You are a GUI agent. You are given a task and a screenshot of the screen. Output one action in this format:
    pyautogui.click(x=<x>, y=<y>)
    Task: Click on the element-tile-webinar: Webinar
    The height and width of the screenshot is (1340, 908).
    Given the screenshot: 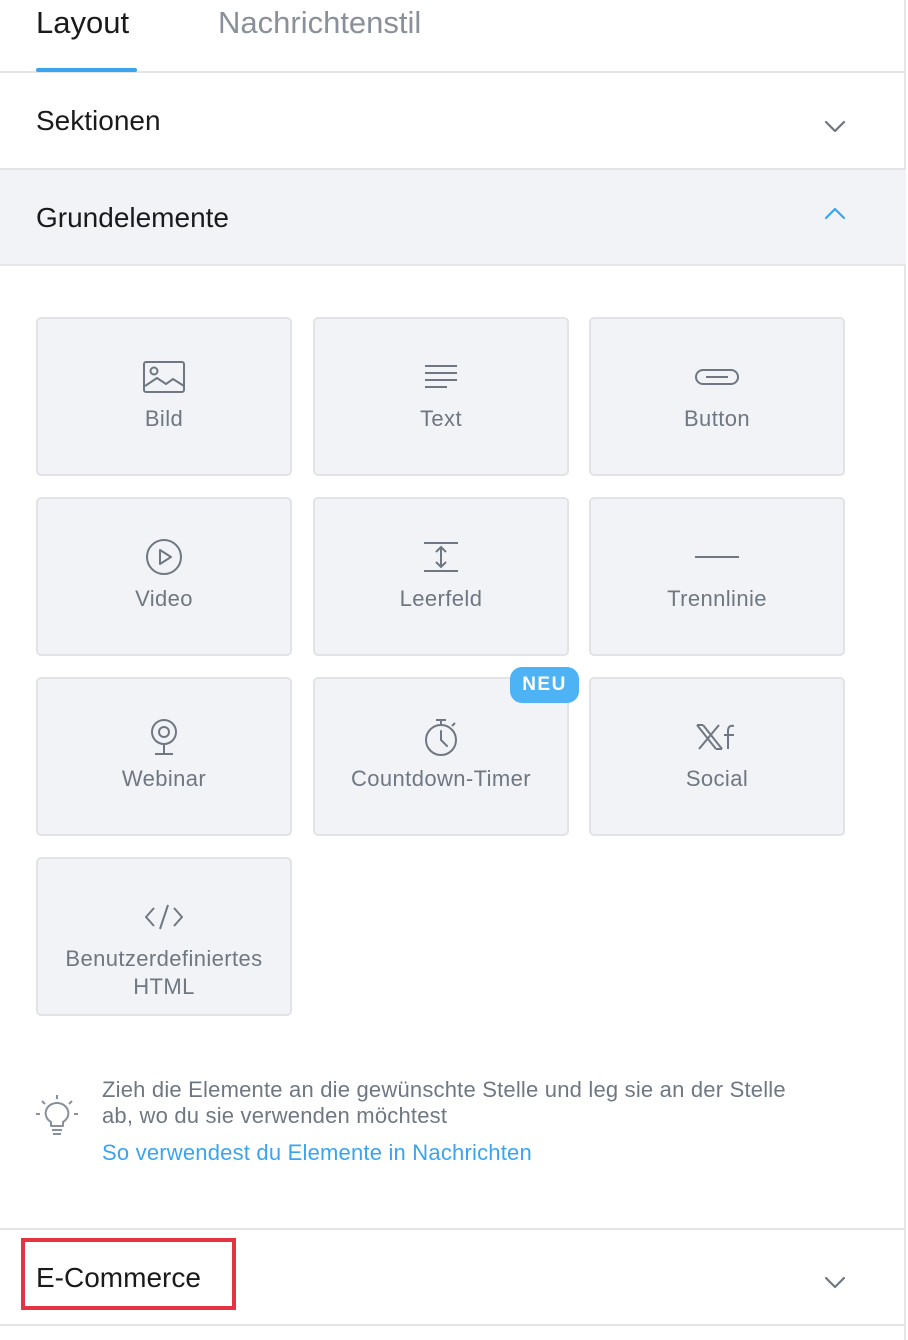 What is the action you would take?
    pyautogui.click(x=164, y=756)
    